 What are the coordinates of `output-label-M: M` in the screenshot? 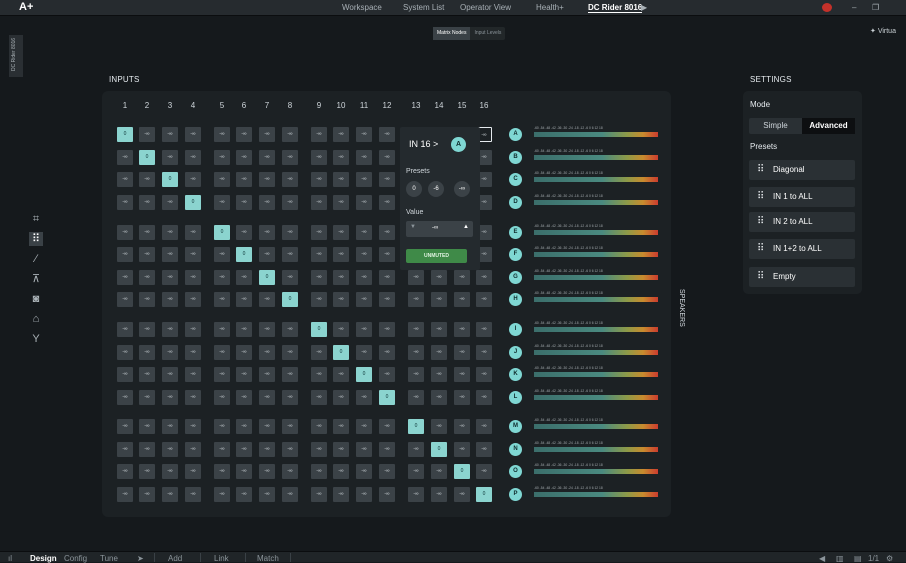 It's located at (515, 426).